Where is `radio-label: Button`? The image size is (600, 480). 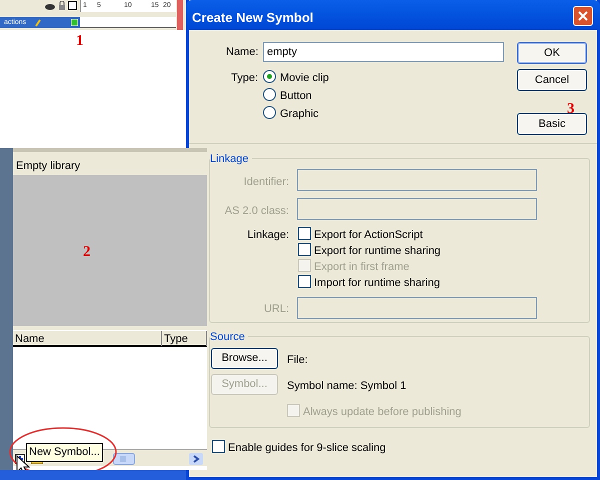 radio-label: Button is located at coordinates (296, 96).